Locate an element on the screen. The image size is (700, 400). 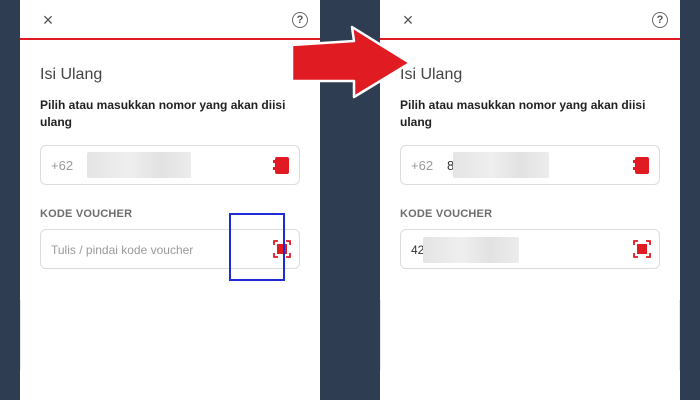
voucher-code-input: 42 is located at coordinates (530, 249).